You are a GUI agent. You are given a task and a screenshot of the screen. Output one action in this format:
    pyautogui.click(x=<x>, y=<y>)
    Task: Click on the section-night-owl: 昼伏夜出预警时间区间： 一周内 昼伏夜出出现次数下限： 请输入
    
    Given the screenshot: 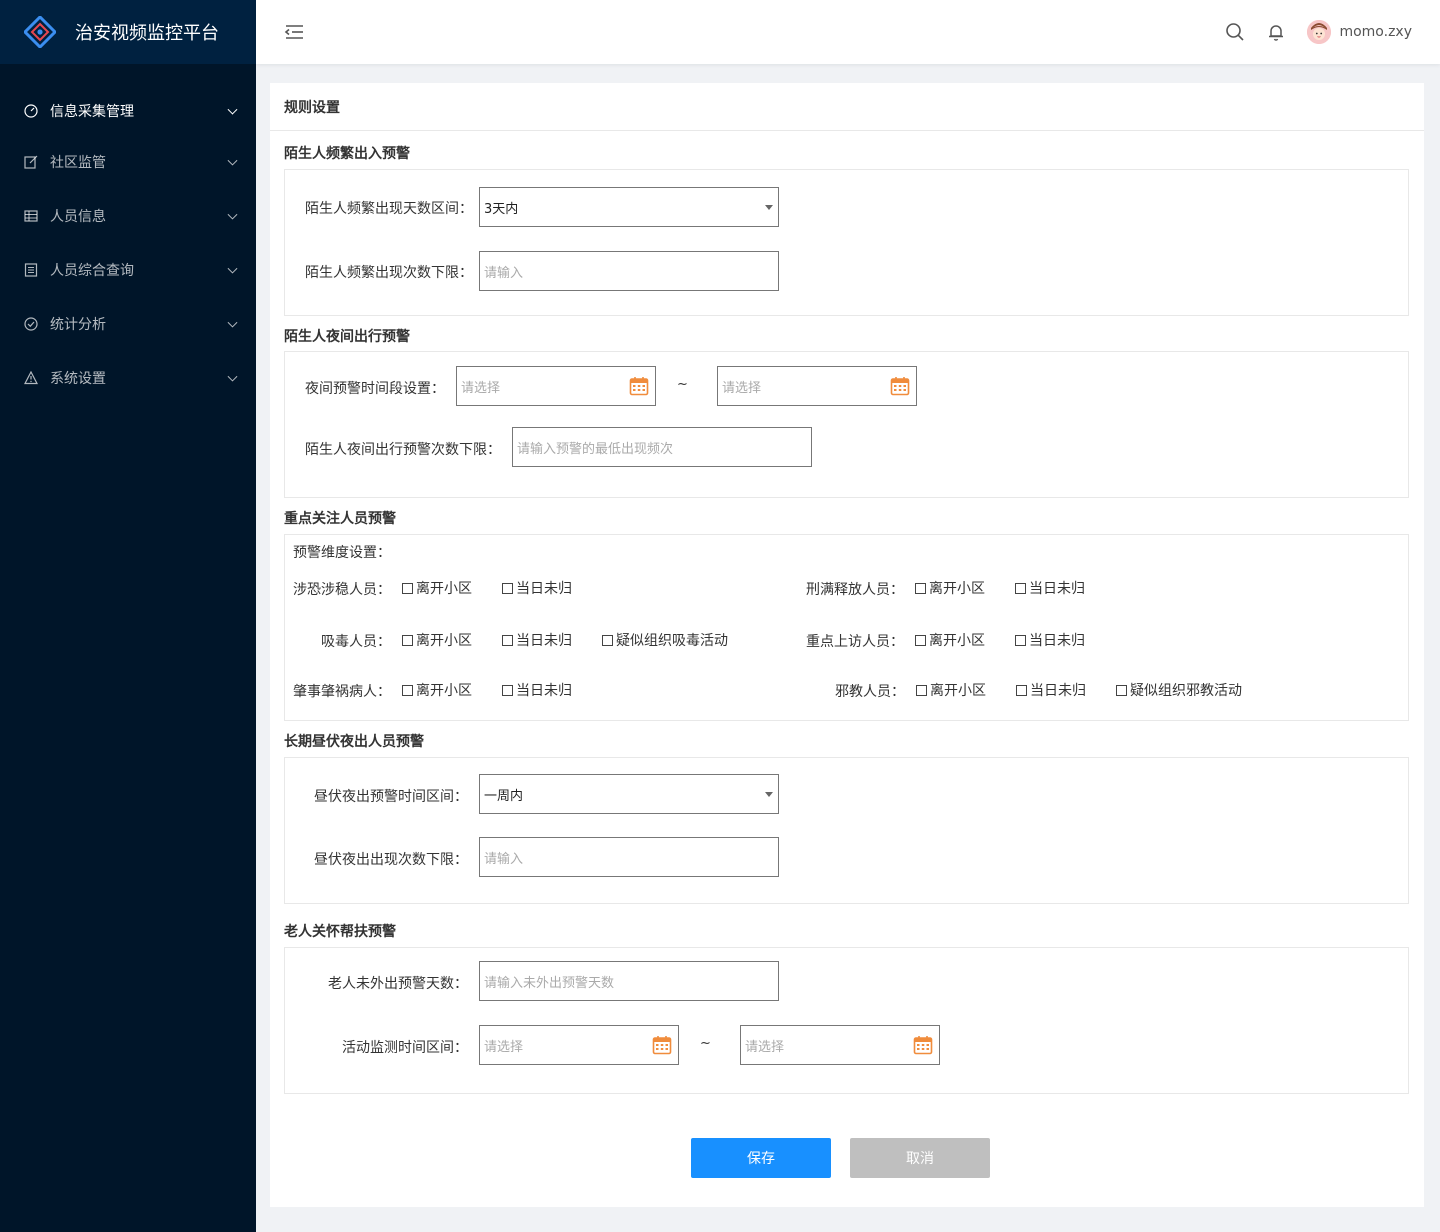 What is the action you would take?
    pyautogui.click(x=846, y=830)
    